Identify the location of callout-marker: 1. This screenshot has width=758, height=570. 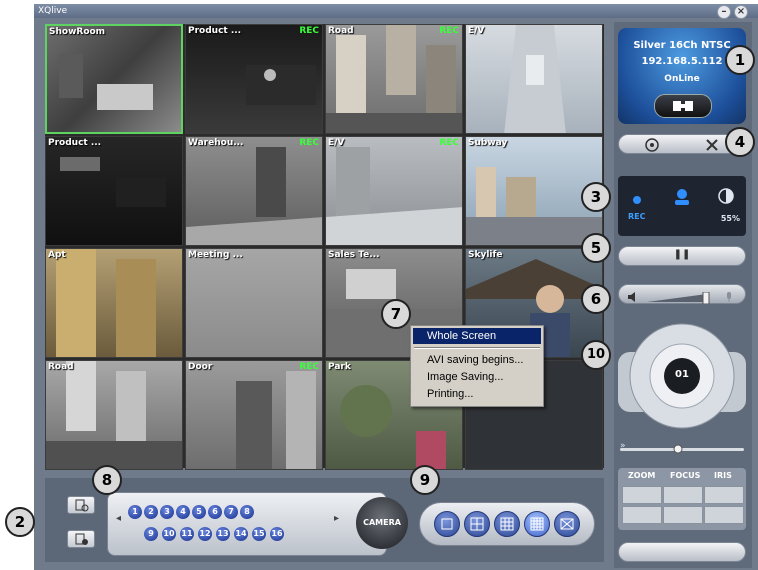
(740, 60).